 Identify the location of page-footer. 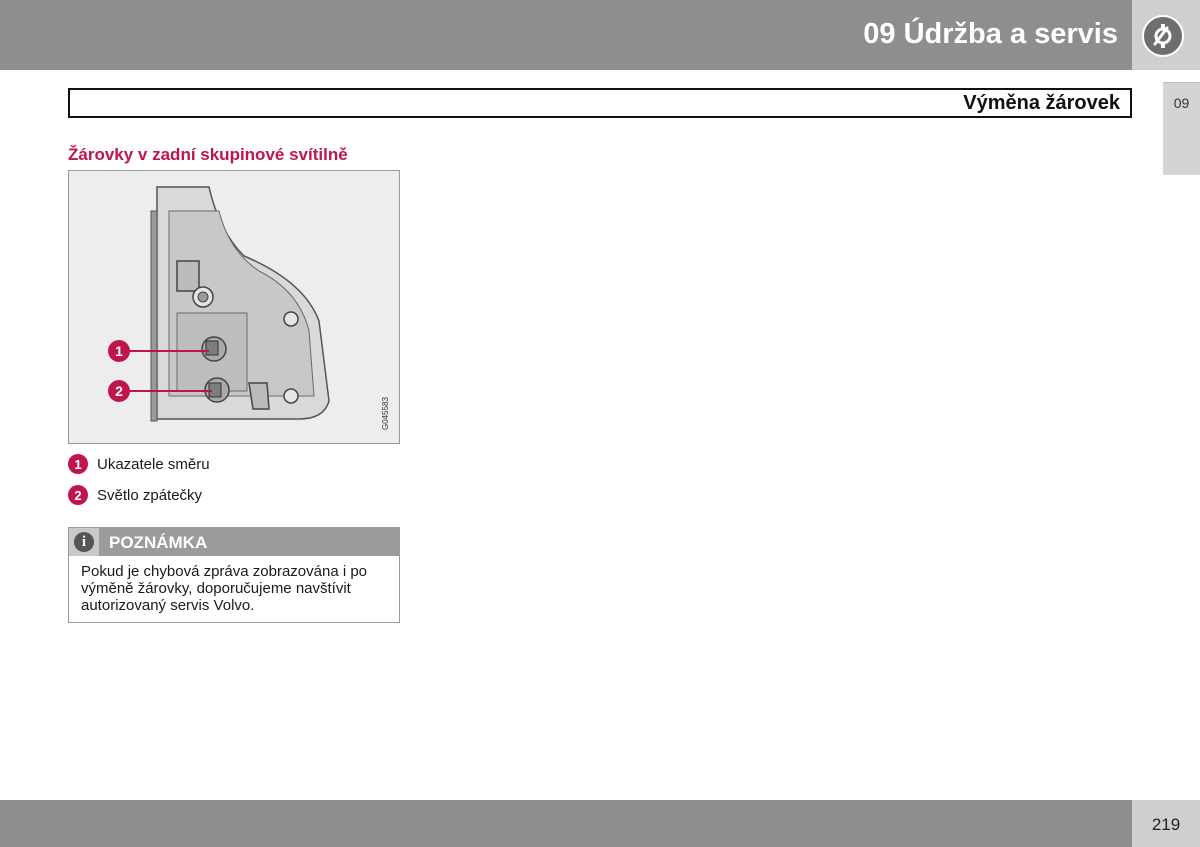
(566, 823).